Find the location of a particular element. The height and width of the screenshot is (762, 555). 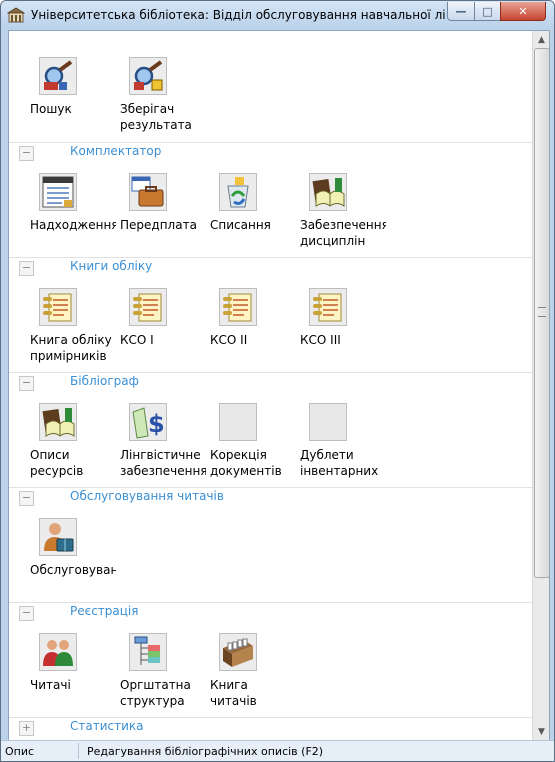

vertical-scrollbar: ▲ ▼ is located at coordinates (540, 385).